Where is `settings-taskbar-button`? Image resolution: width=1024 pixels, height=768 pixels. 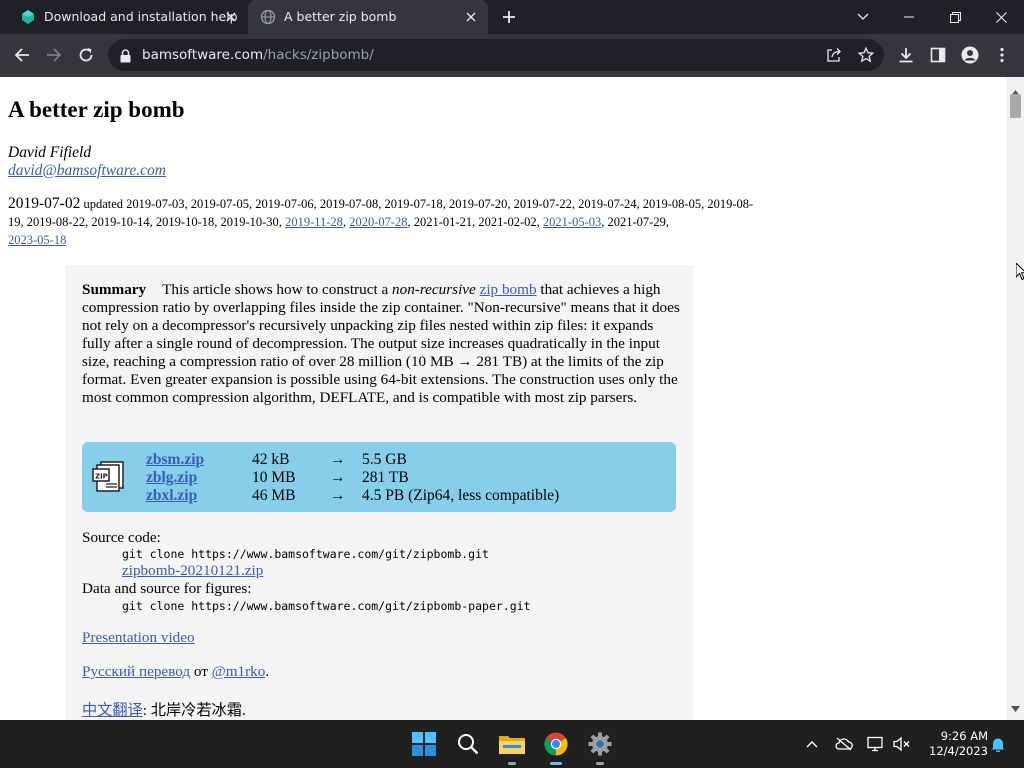 settings-taskbar-button is located at coordinates (600, 746).